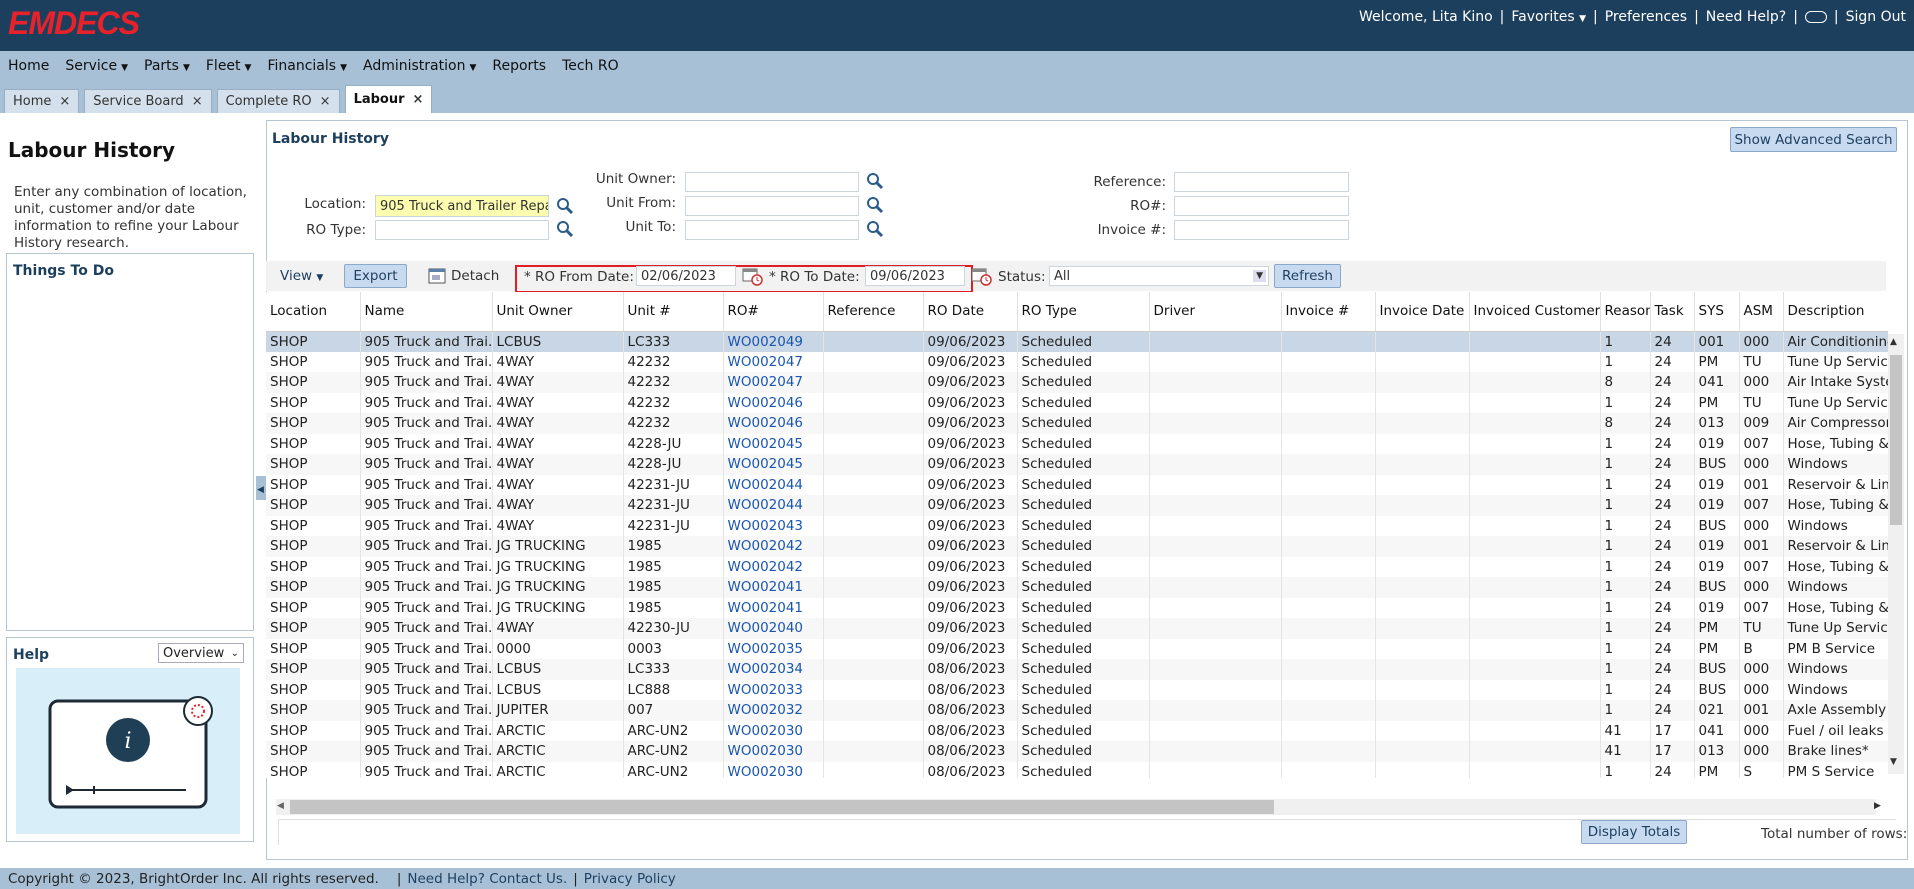  I want to click on status-select: All ▼, so click(1159, 276).